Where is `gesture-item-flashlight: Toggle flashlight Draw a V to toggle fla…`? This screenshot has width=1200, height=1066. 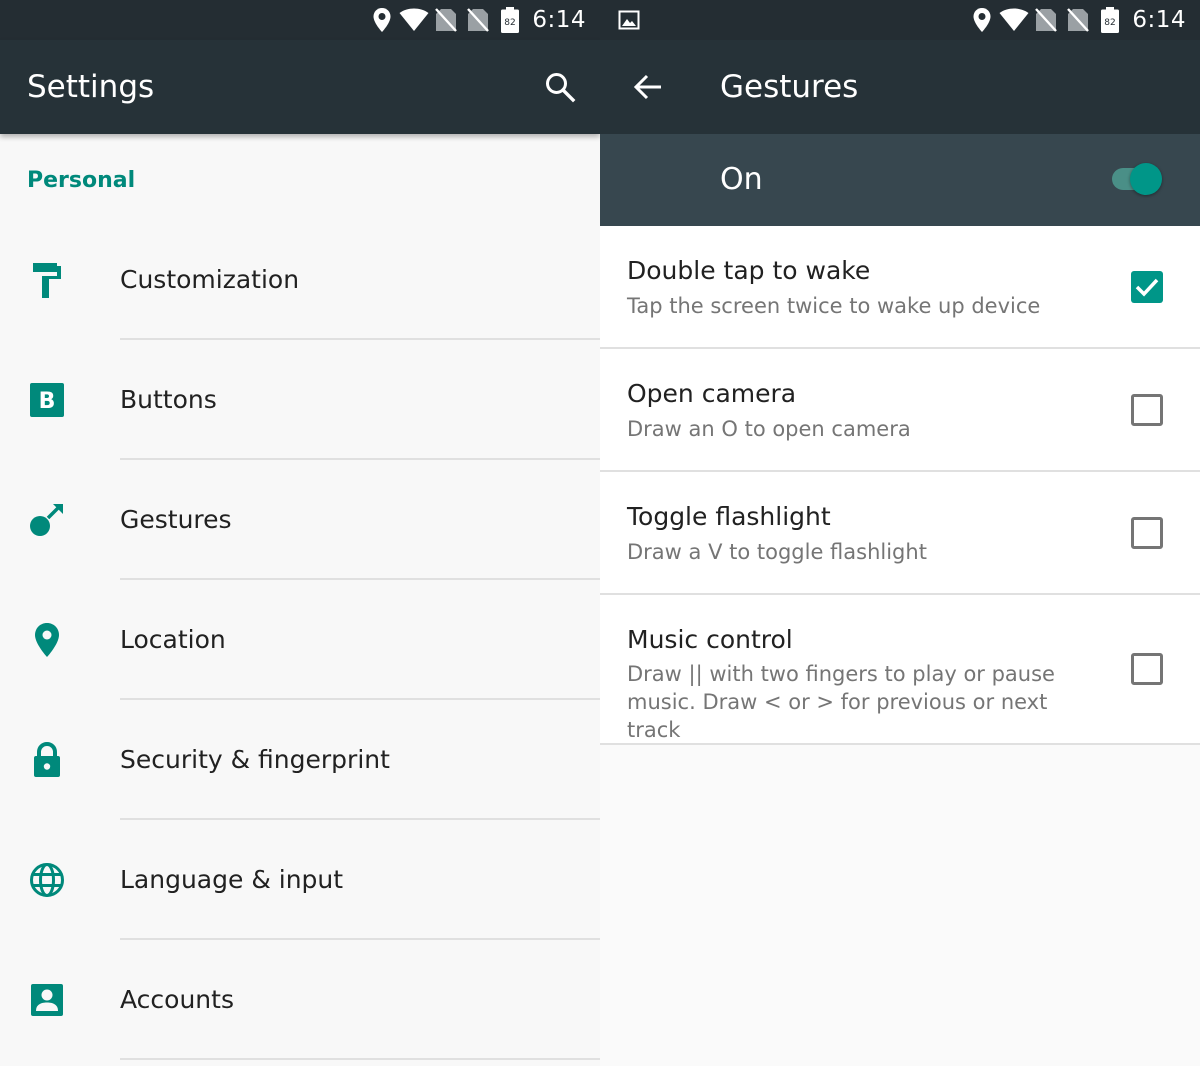 gesture-item-flashlight: Toggle flashlight Draw a V to toggle fla… is located at coordinates (900, 533).